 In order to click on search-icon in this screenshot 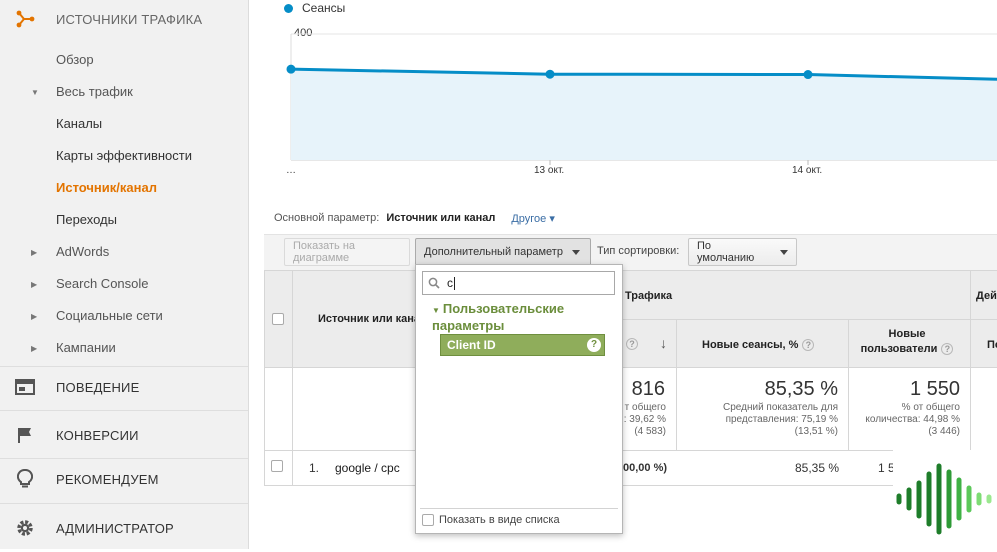, I will do `click(434, 283)`.